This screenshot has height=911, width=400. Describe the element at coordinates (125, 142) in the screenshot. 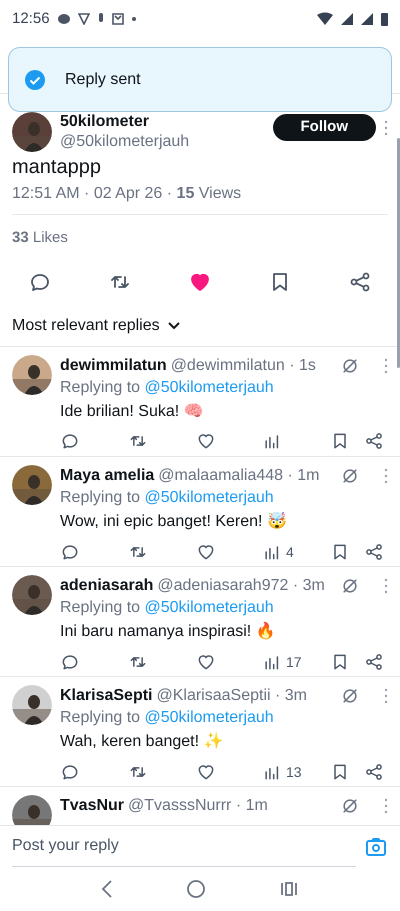

I see `author-handle: @50kilometerjauh` at that location.